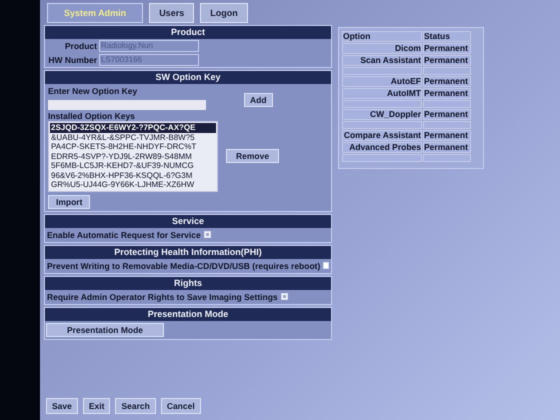  Describe the element at coordinates (253, 156) in the screenshot. I see `remove-button: Remove` at that location.